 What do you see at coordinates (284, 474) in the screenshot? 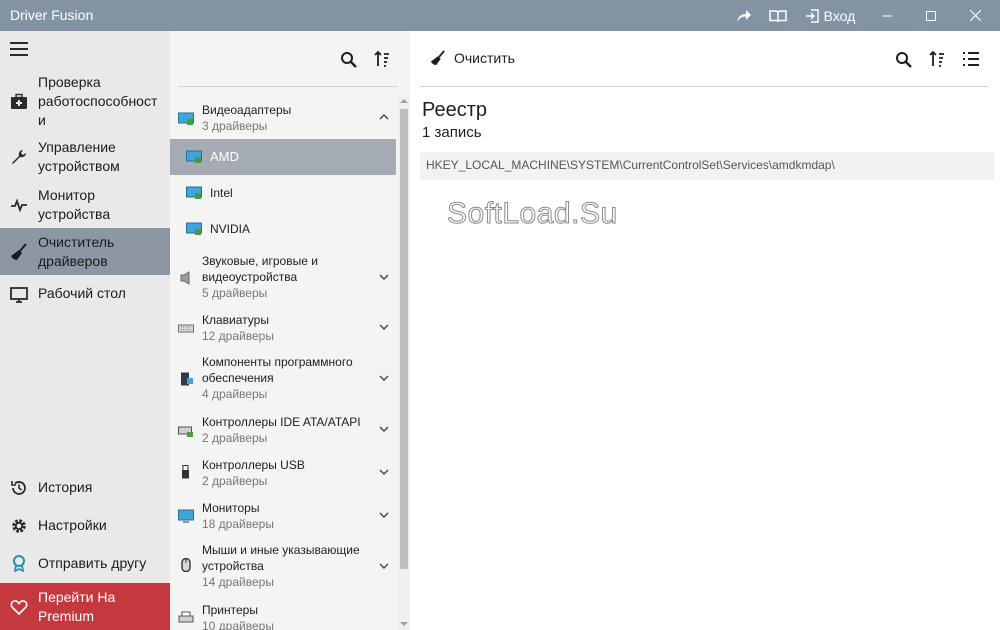
I see `driver-group: Контроллеры USB 2 драйверы` at bounding box center [284, 474].